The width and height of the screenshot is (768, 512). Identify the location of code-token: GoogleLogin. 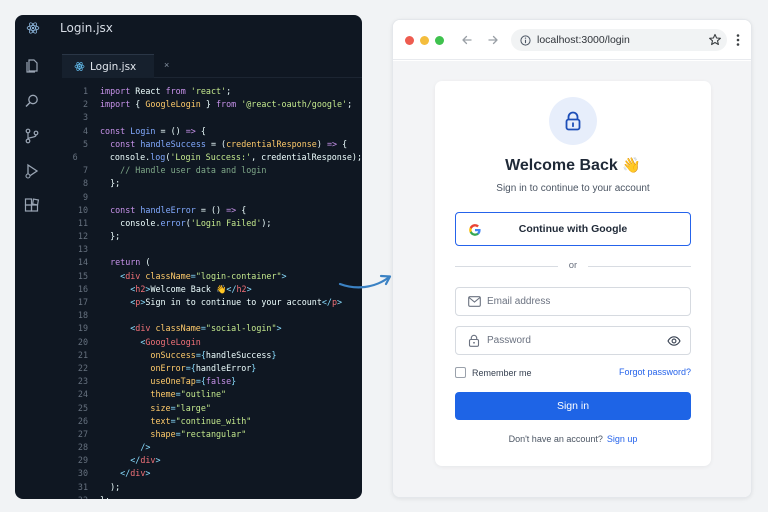
(173, 104).